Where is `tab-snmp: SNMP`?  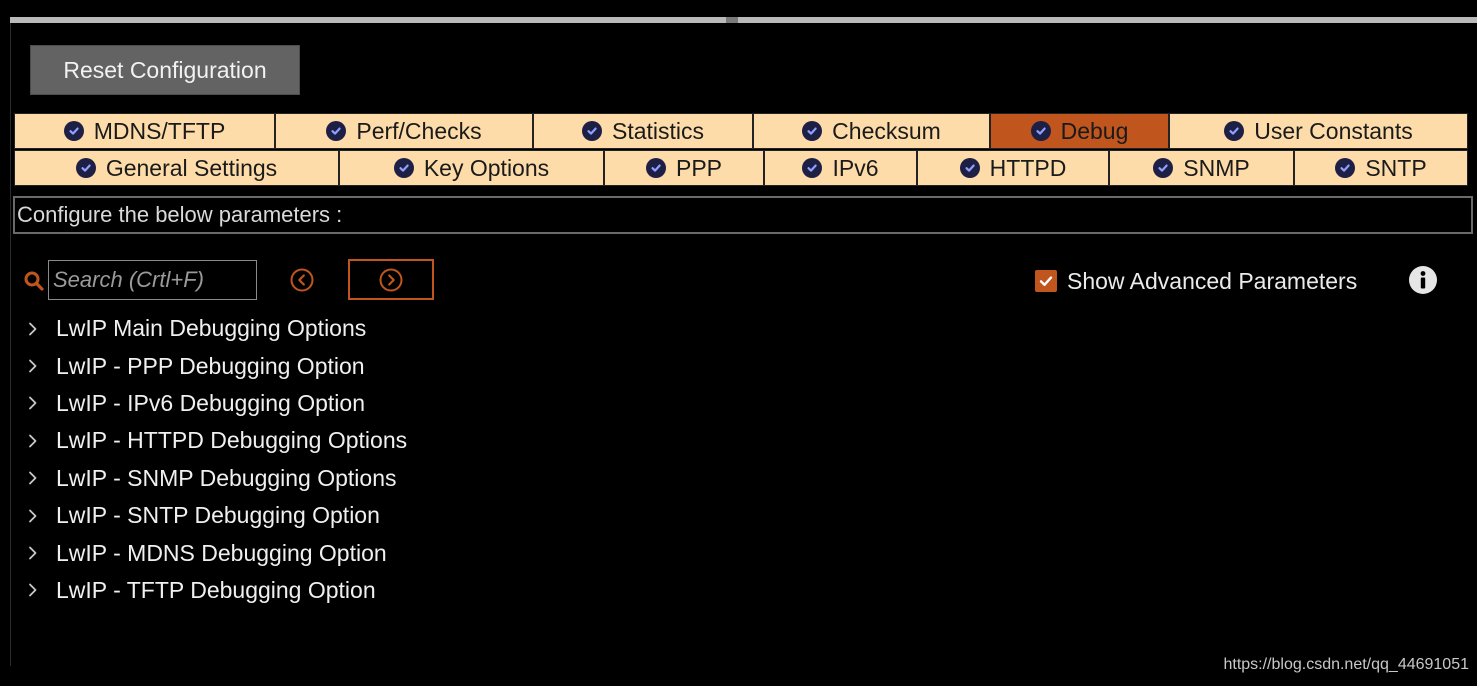
tab-snmp: SNMP is located at coordinates (1201, 168).